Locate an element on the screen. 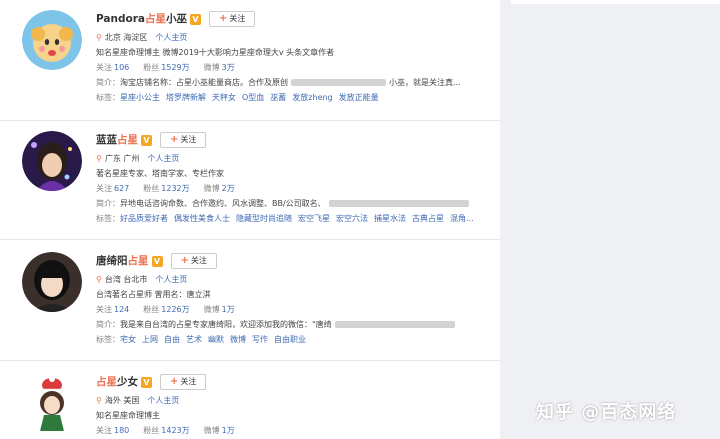 The image size is (720, 439). fans-count: 1226万 is located at coordinates (175, 309).